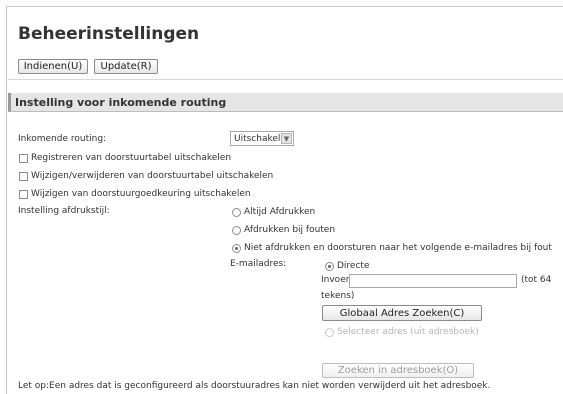 This screenshot has width=563, height=394. What do you see at coordinates (402, 313) in the screenshot?
I see `global-address-search-button: Globaal Adres Zoeken(C)` at bounding box center [402, 313].